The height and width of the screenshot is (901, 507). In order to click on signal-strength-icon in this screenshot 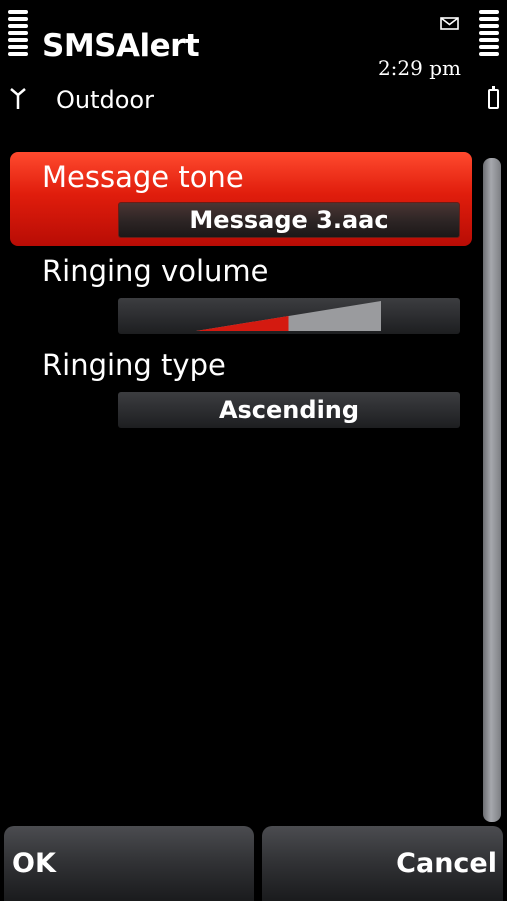, I will do `click(18, 34)`.